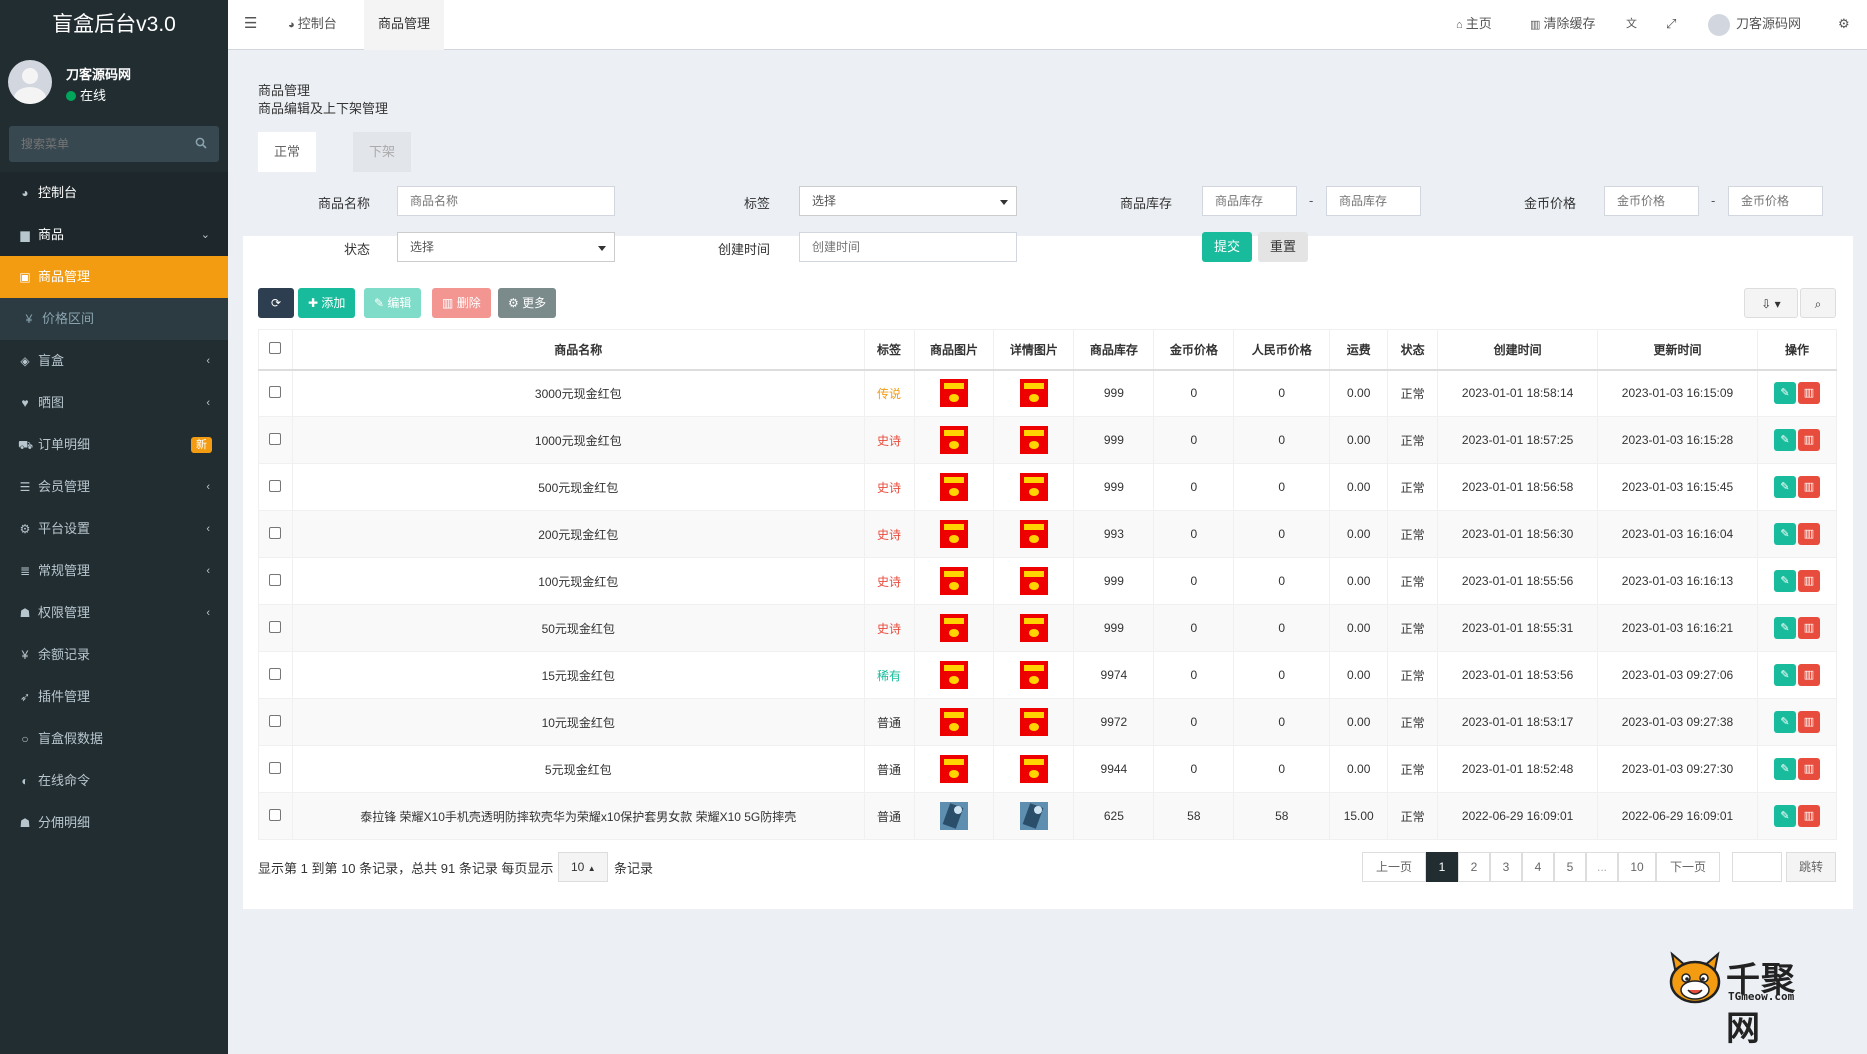 The width and height of the screenshot is (1867, 1054). Describe the element at coordinates (1844, 25) in the screenshot. I see `settings-icon: ⚙` at that location.